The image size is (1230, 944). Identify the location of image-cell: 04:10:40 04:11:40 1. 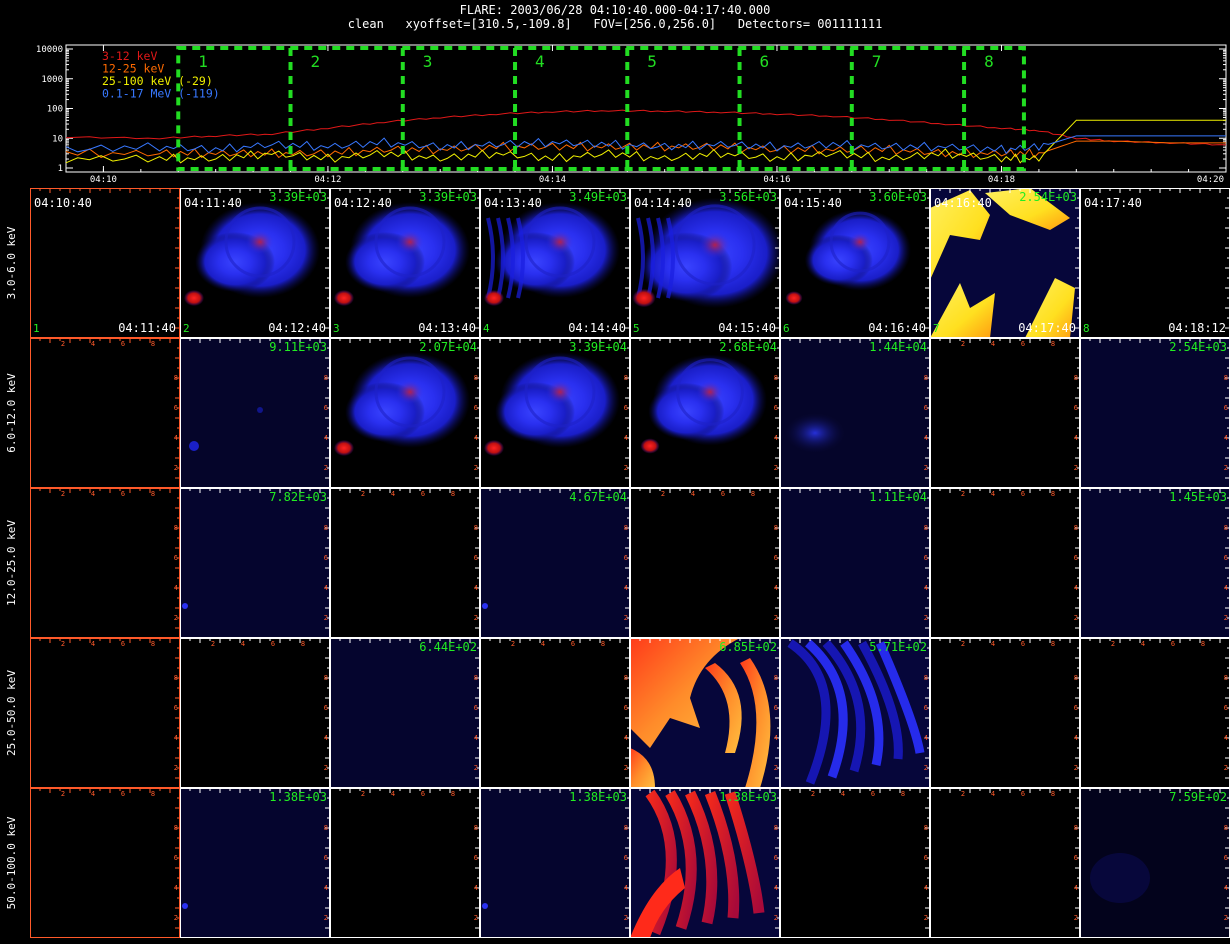
(105, 263).